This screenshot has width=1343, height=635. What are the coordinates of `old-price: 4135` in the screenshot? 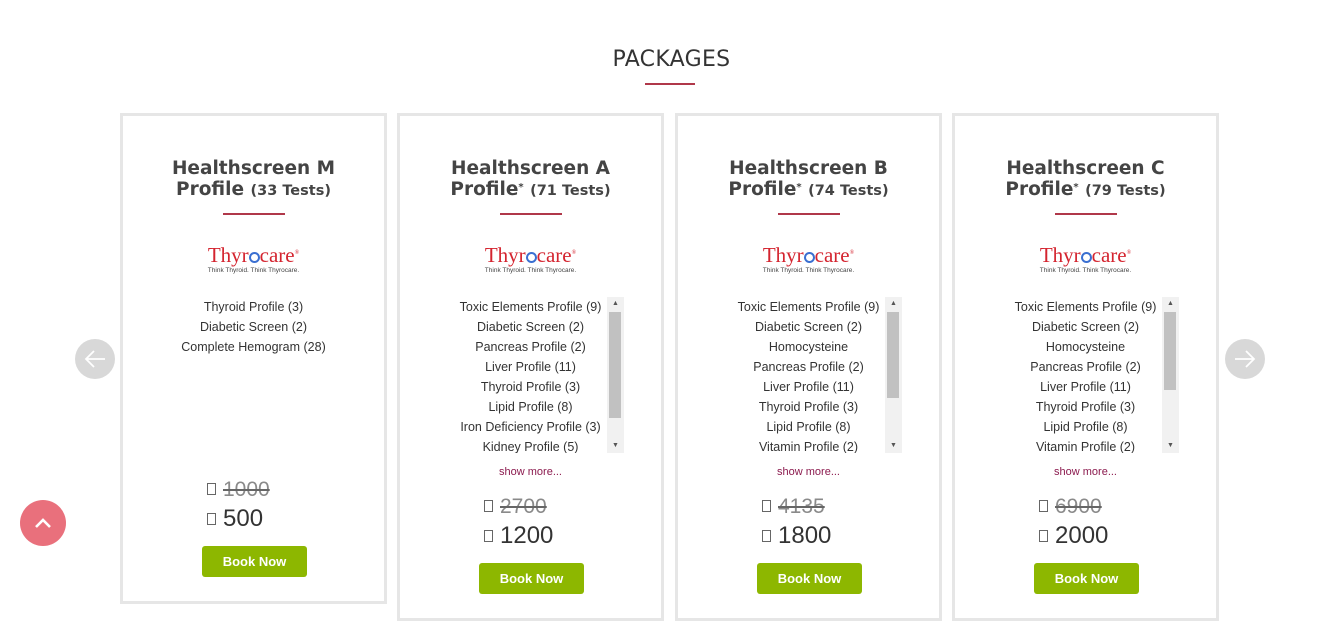 It's located at (793, 507).